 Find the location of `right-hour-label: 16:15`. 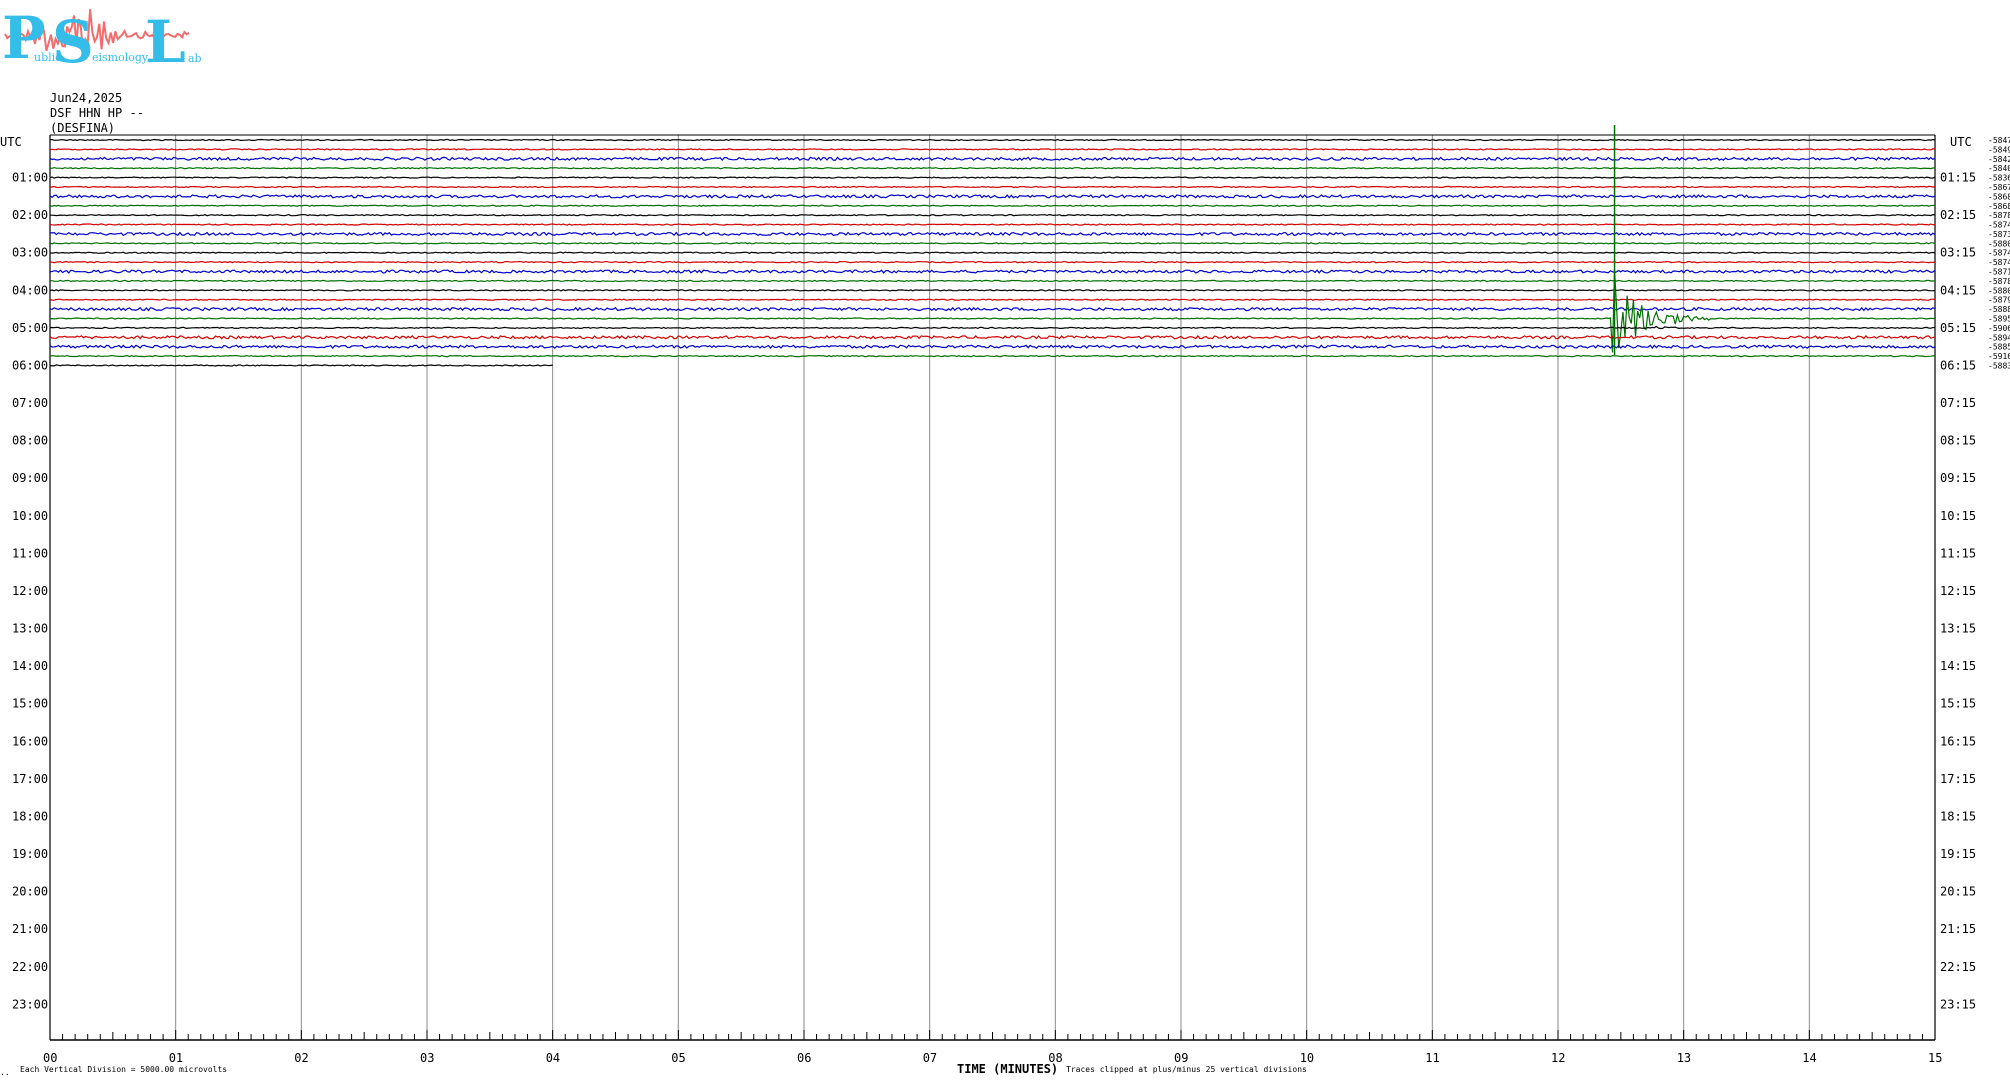

right-hour-label: 16:15 is located at coordinates (1958, 741).